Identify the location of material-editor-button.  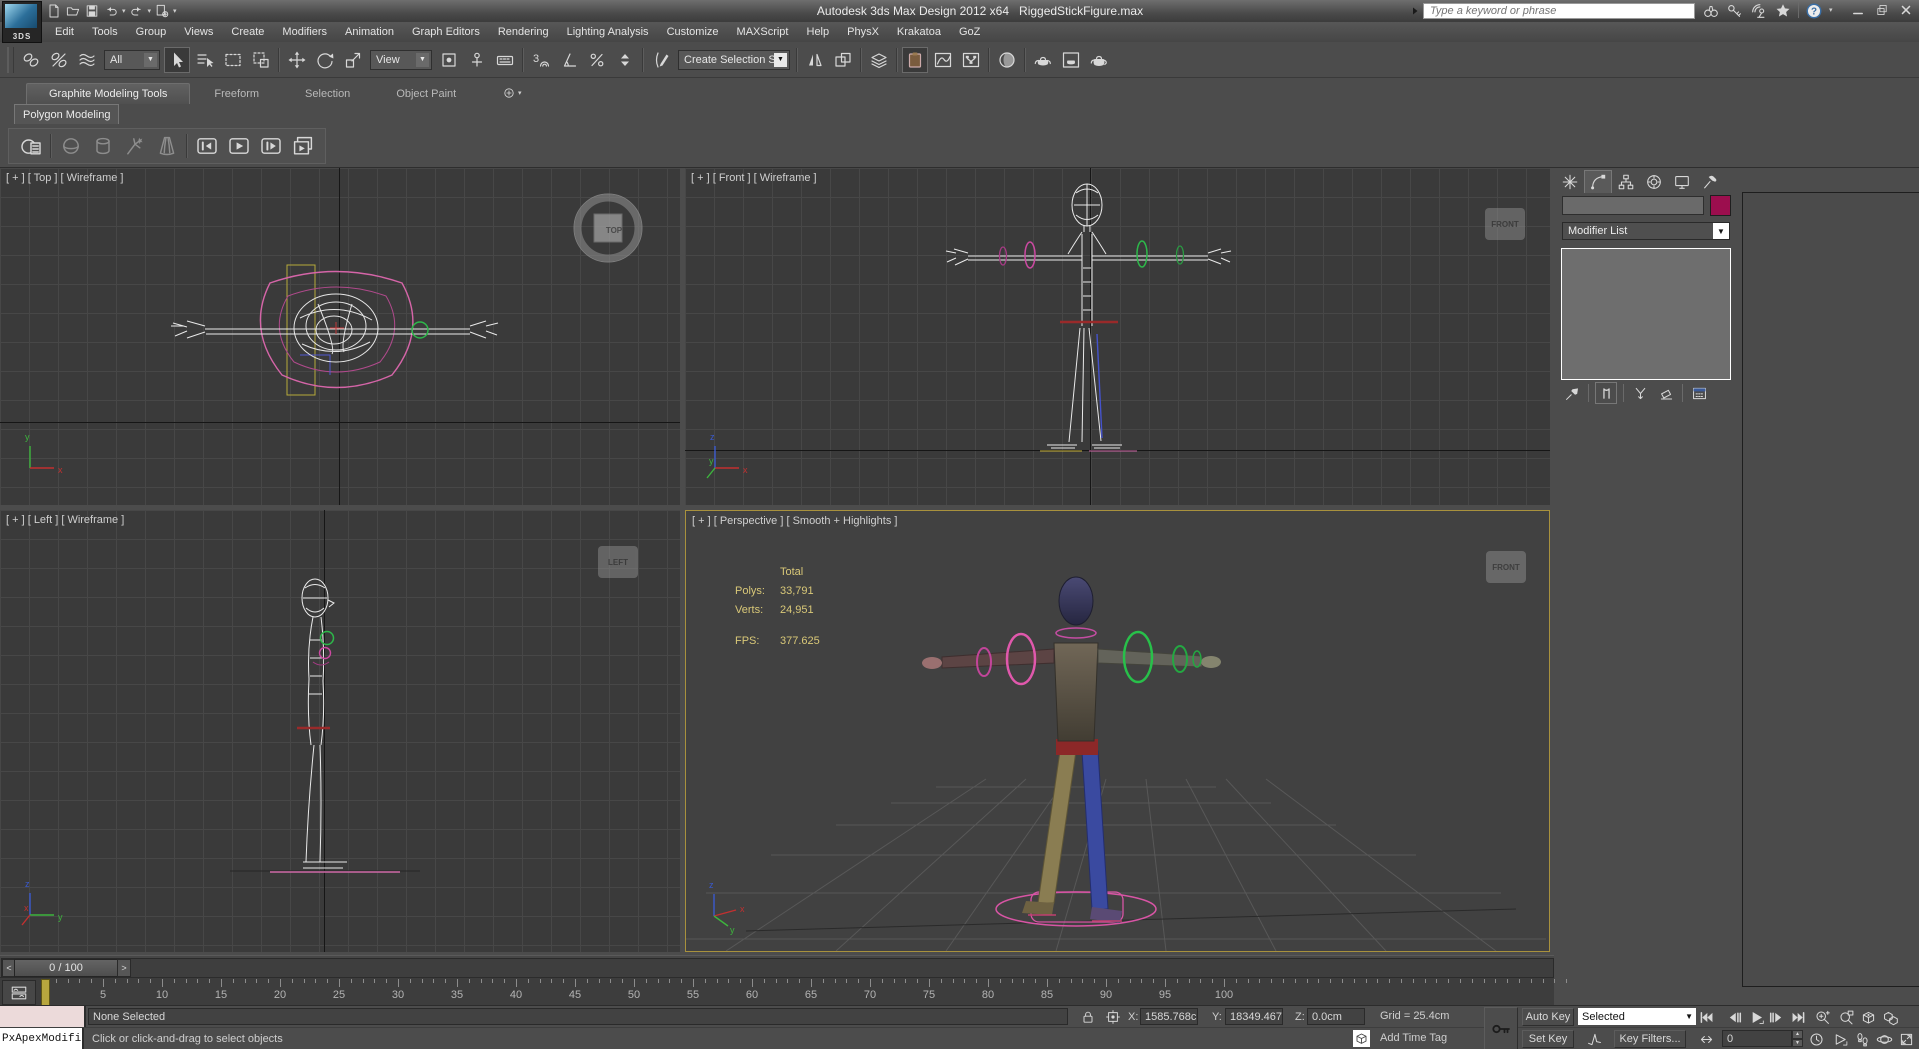
(1007, 60).